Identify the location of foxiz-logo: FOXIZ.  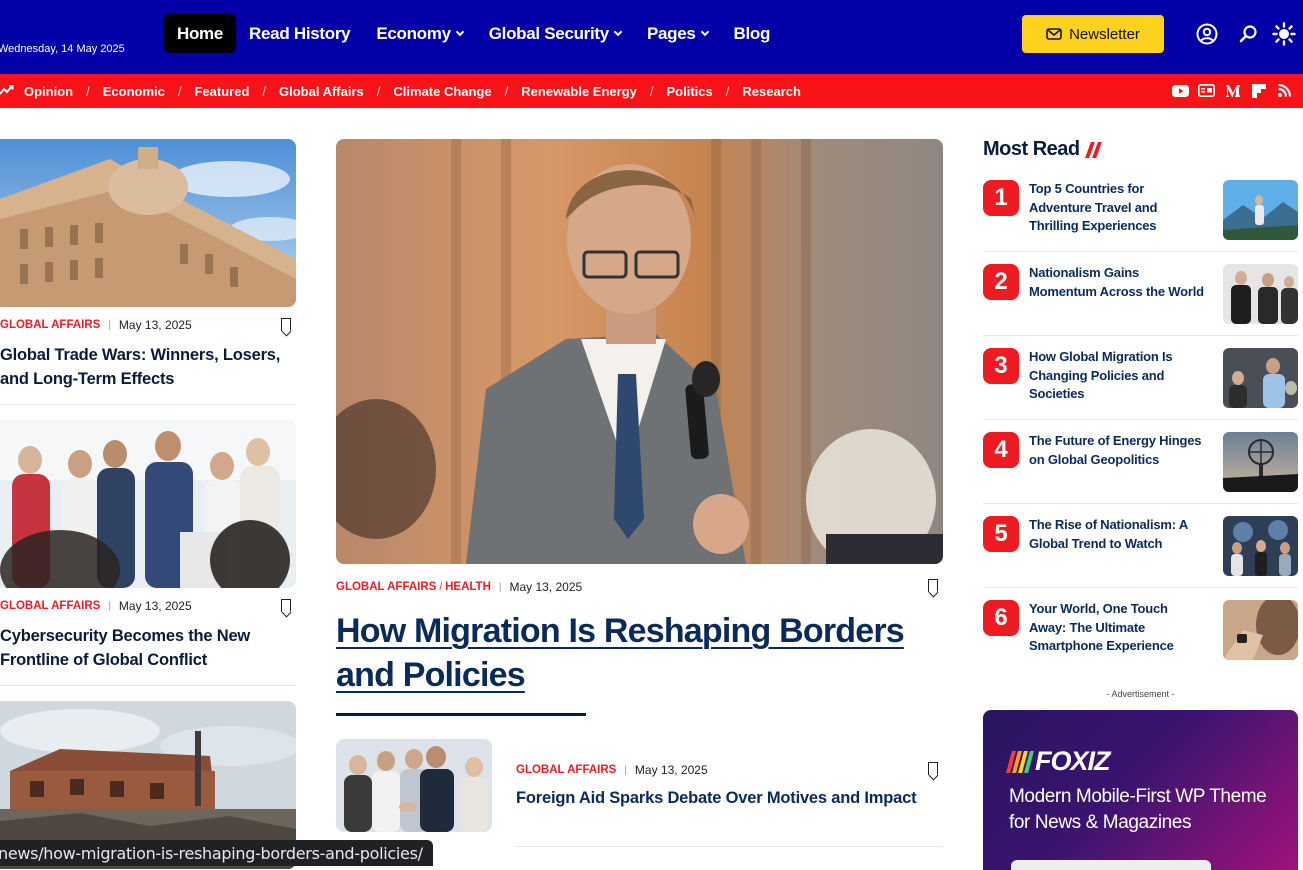
(1058, 761).